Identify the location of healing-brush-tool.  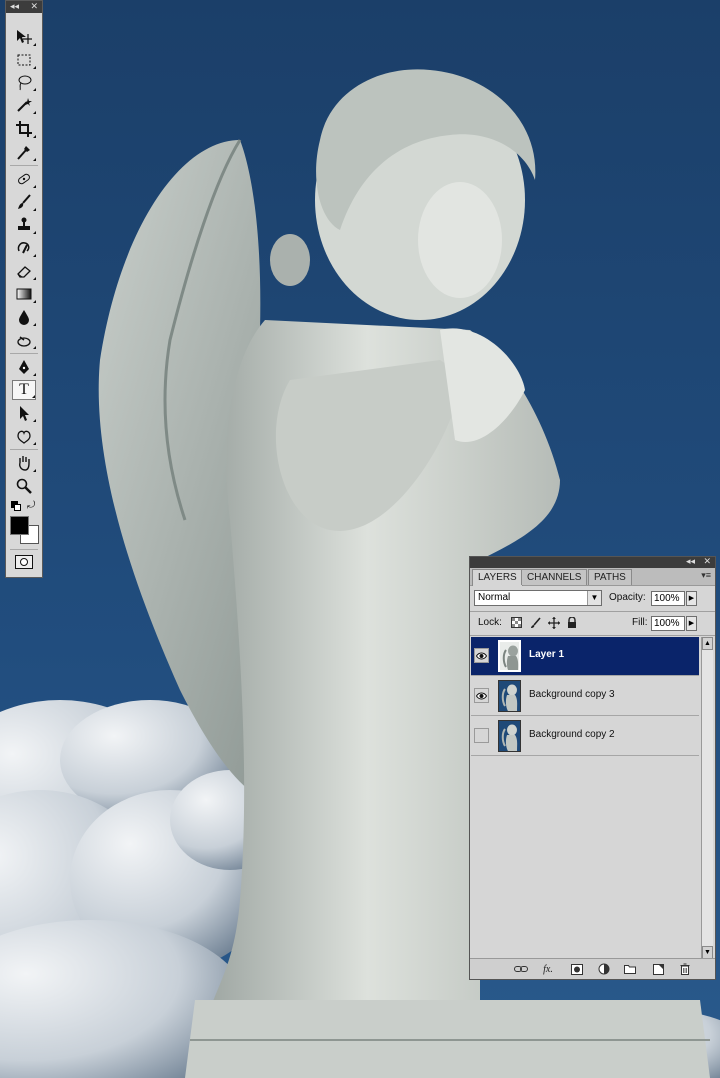
(24, 179).